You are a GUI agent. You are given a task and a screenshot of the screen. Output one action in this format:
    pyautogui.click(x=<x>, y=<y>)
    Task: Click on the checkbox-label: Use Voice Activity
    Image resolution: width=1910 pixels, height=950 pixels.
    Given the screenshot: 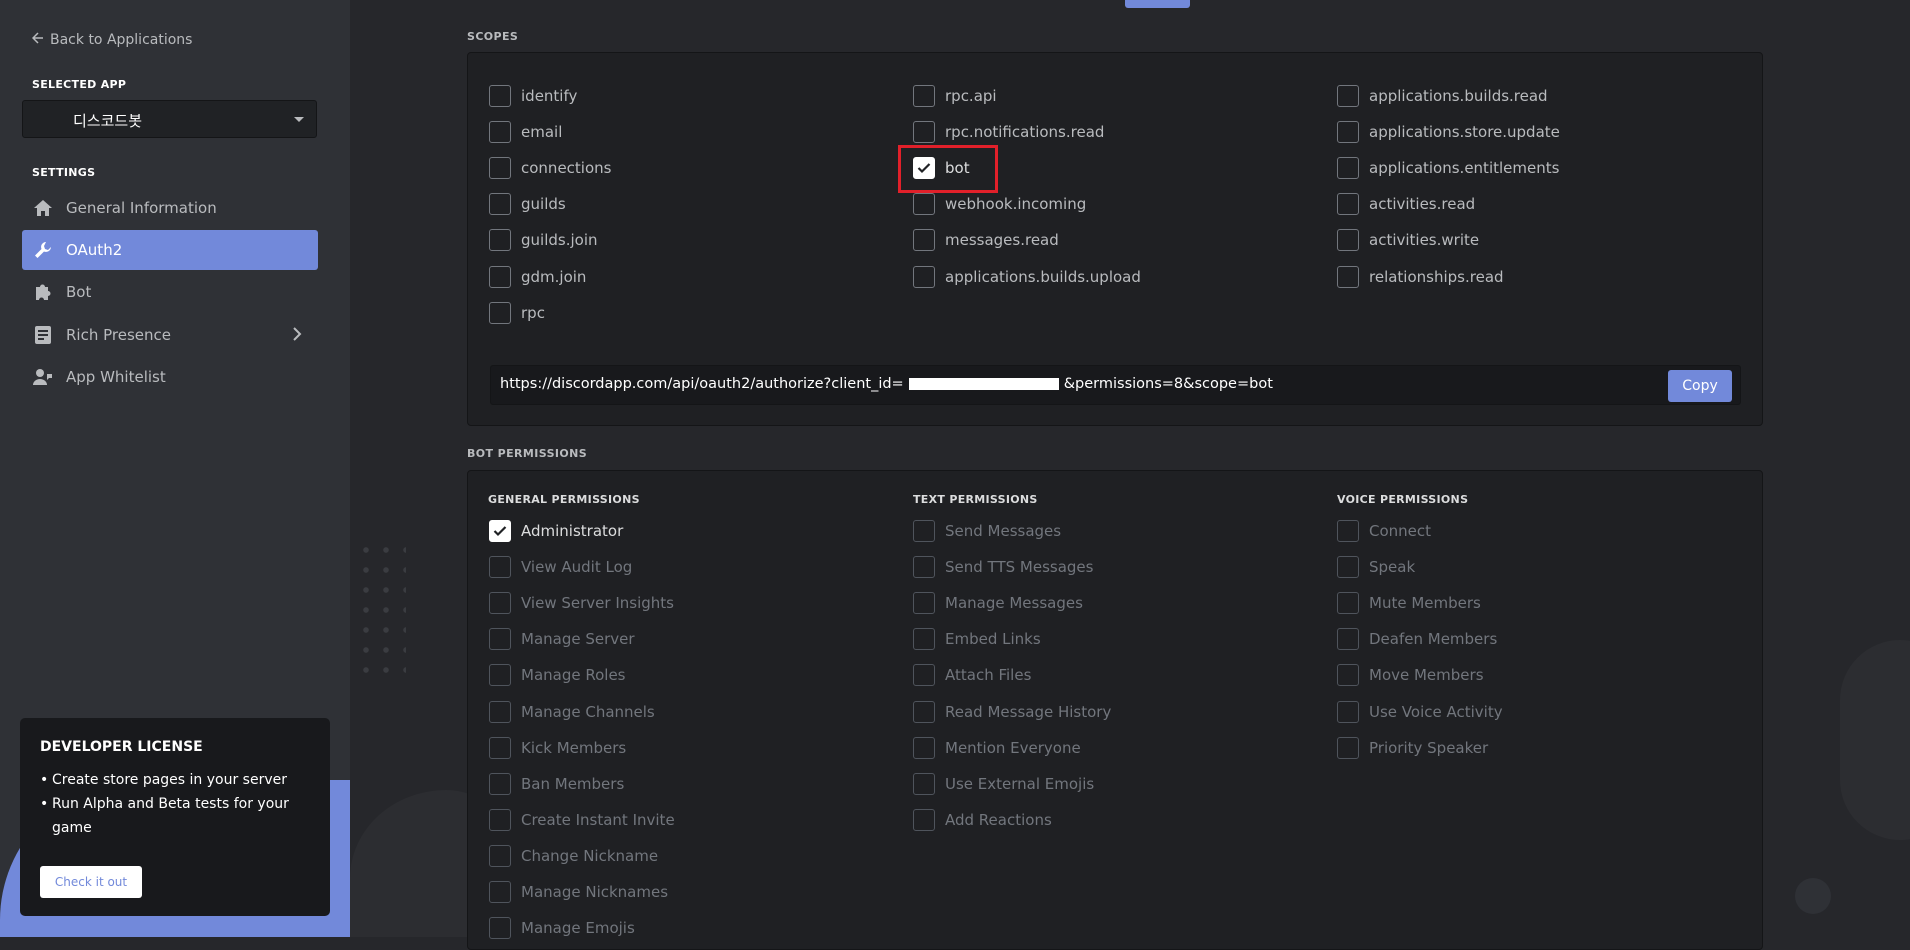 What is the action you would take?
    pyautogui.click(x=1436, y=711)
    